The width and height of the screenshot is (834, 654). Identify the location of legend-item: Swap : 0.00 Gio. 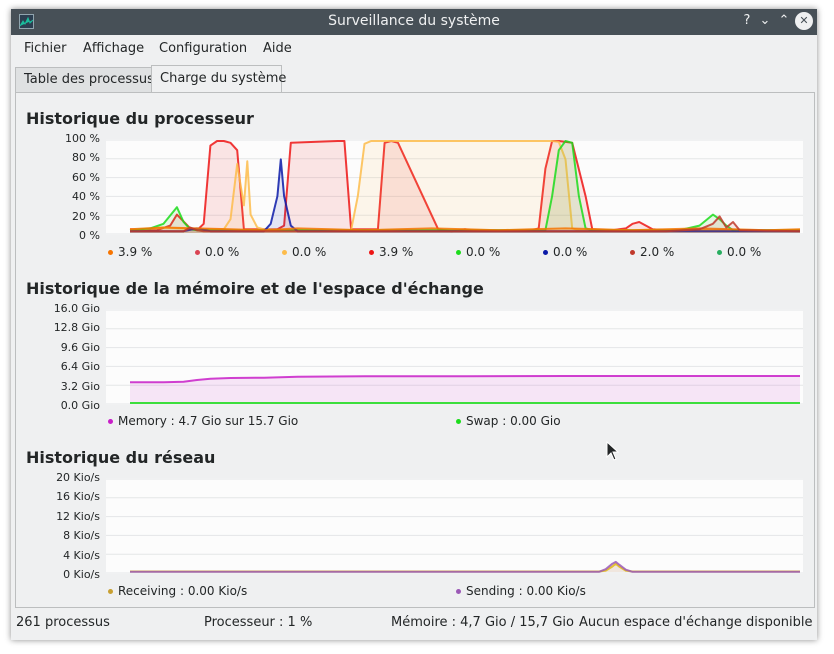
(508, 421).